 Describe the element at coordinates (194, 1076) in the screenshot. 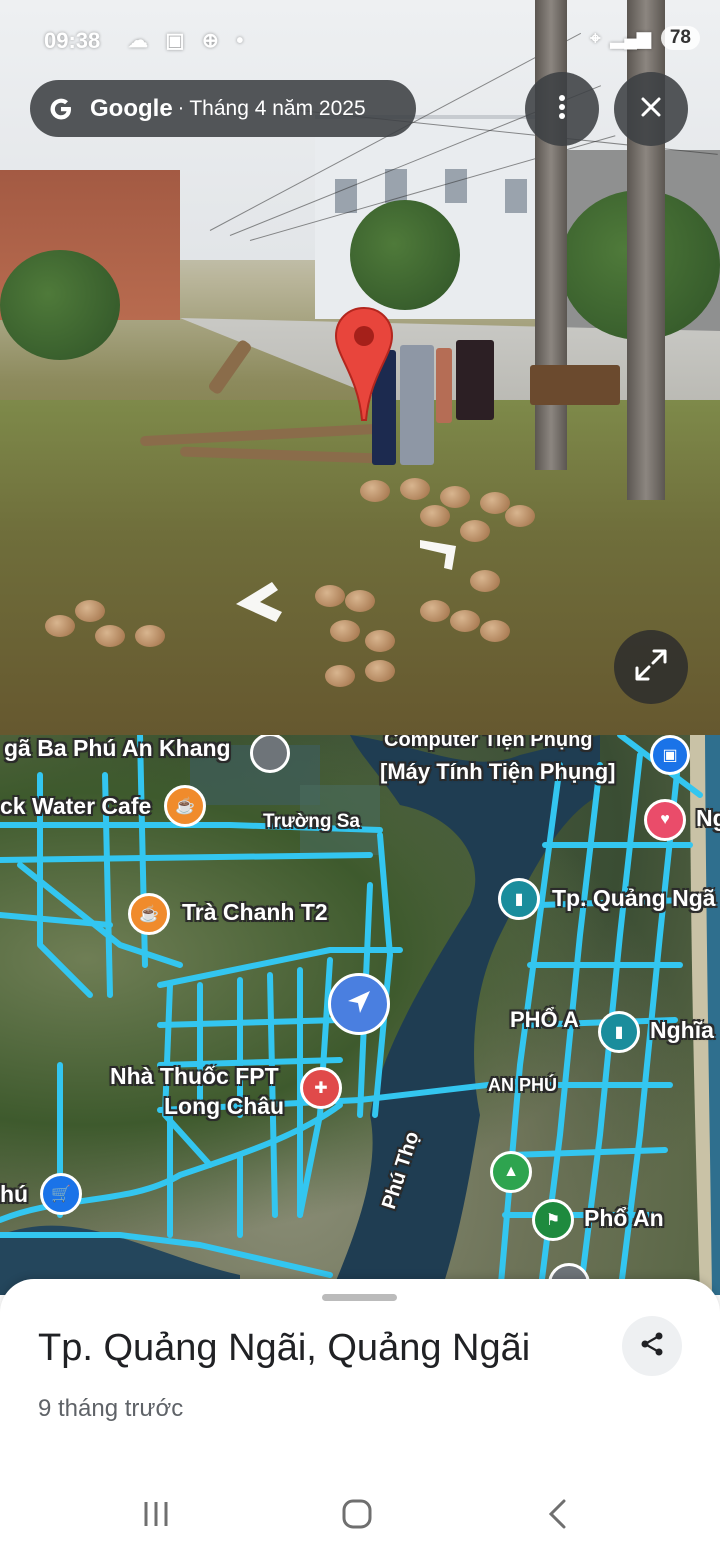

I see `place-label-nha-thuoc: Nhà Thuốc FPT` at that location.